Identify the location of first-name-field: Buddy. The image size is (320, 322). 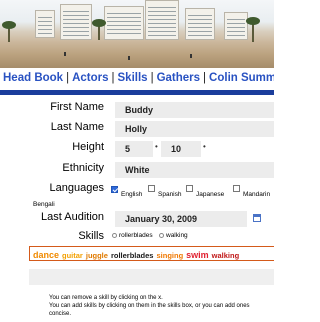
(194, 110).